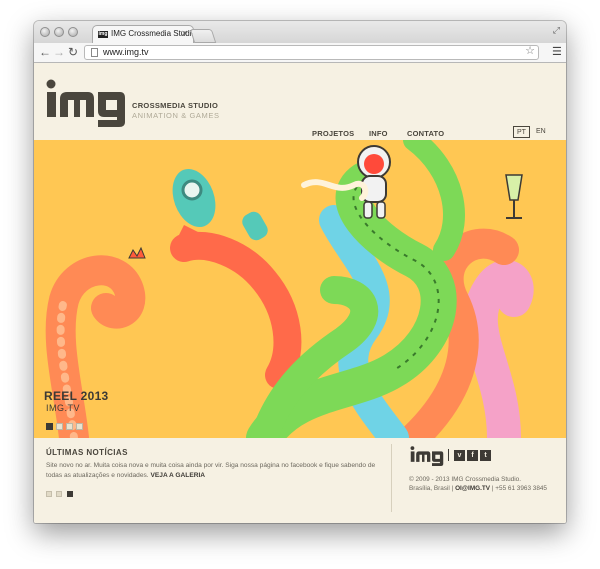  Describe the element at coordinates (378, 133) in the screenshot. I see `nav-info: INFO` at that location.